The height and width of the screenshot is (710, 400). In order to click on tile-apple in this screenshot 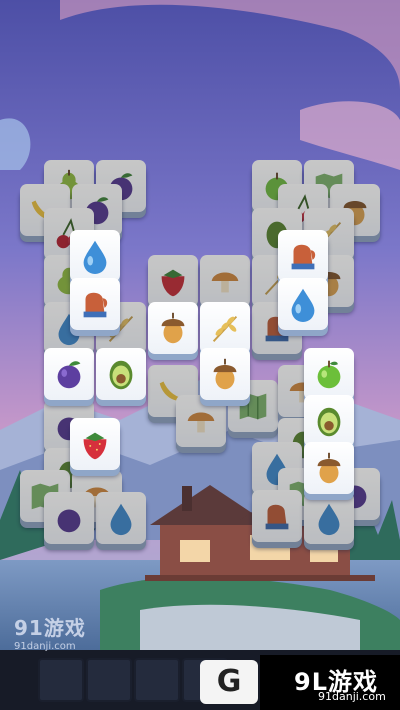, I will do `click(329, 374)`.